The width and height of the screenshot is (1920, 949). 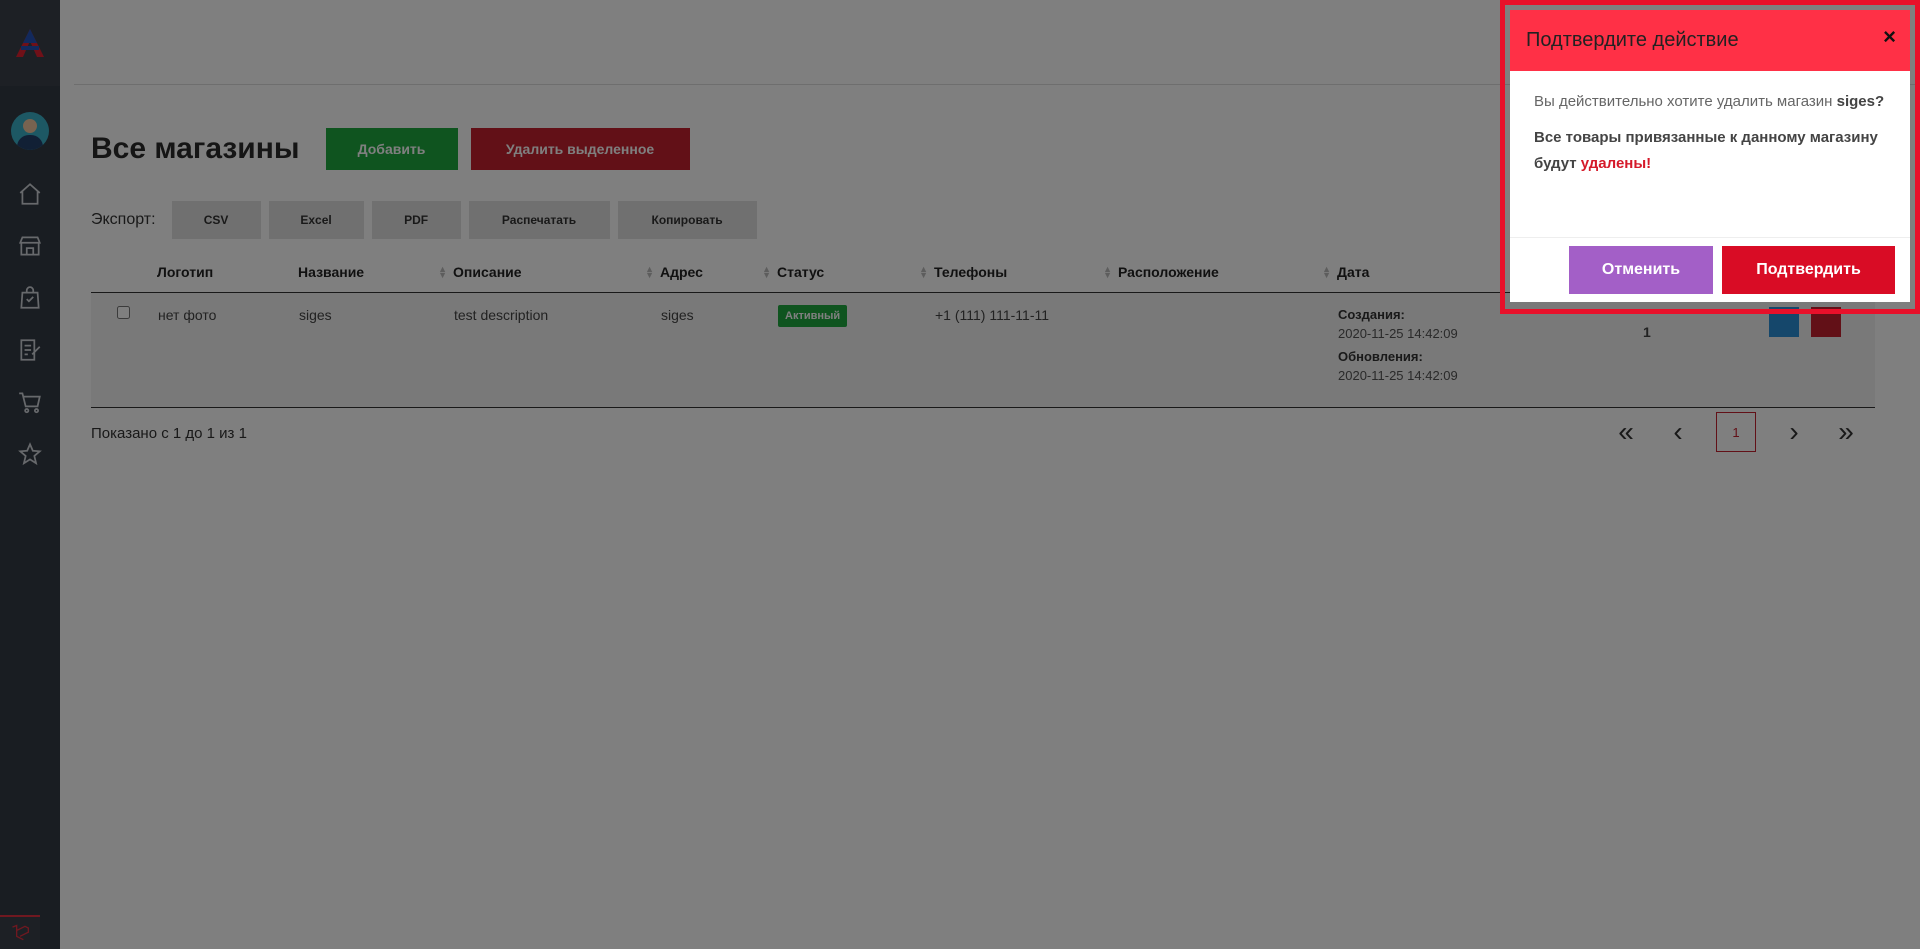 What do you see at coordinates (1808, 270) in the screenshot?
I see `confirm-button: Подтвердить` at bounding box center [1808, 270].